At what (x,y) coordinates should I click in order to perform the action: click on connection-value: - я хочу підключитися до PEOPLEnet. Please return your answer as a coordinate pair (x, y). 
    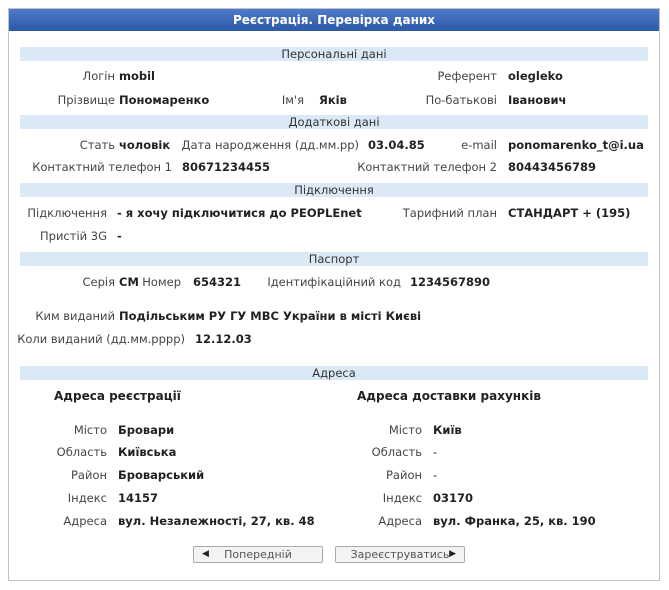
    Looking at the image, I should click on (239, 213).